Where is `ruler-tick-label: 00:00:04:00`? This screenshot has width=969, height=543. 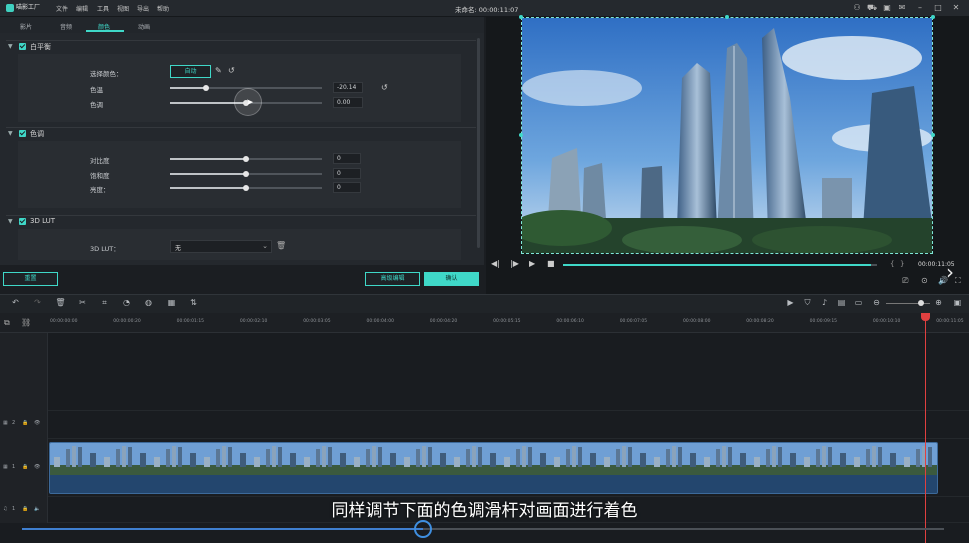
ruler-tick-label: 00:00:04:00 is located at coordinates (380, 321).